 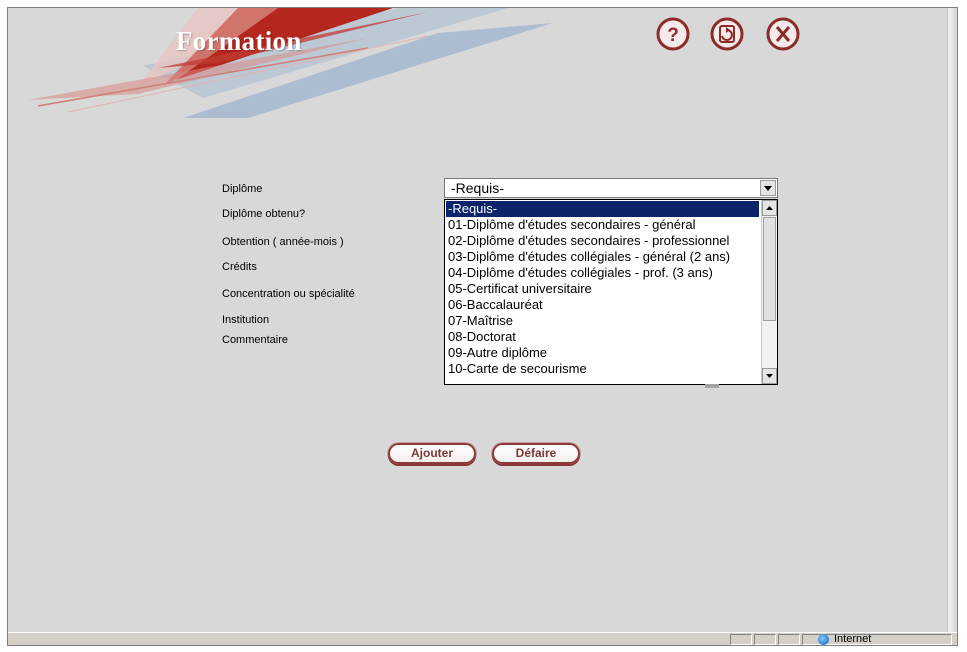 I want to click on diplome-select-value: -Requis-, so click(x=477, y=188).